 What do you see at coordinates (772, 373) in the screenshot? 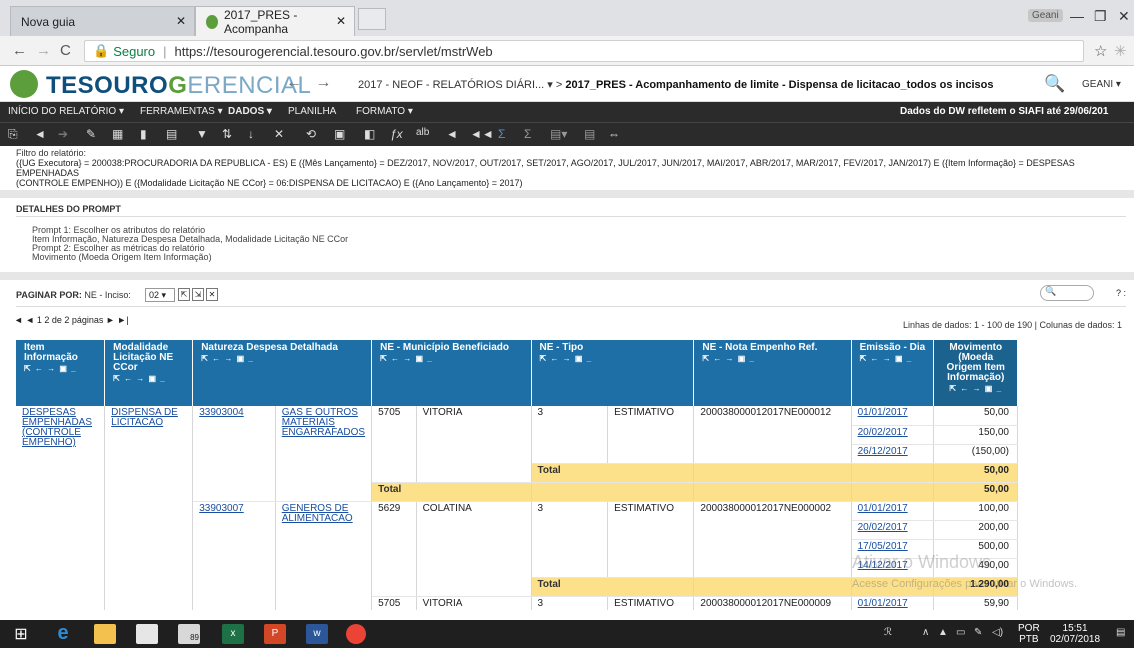
I see `column-header-nota: NE - Nota Empenho Ref. ⇱ ← → ▣ _` at bounding box center [772, 373].